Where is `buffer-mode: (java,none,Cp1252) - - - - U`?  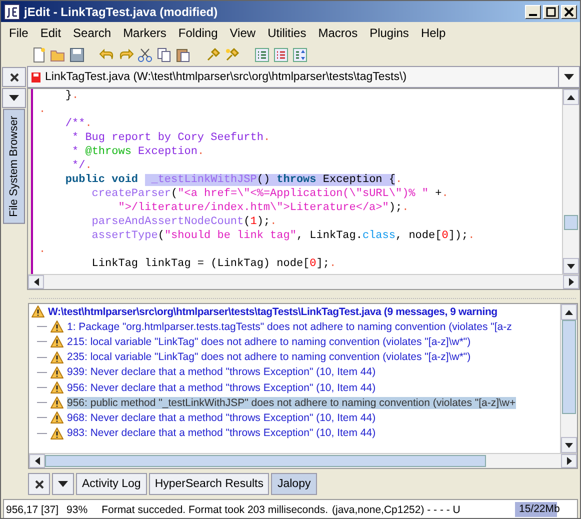 buffer-mode: (java,none,Cp1252) - - - - U is located at coordinates (396, 510).